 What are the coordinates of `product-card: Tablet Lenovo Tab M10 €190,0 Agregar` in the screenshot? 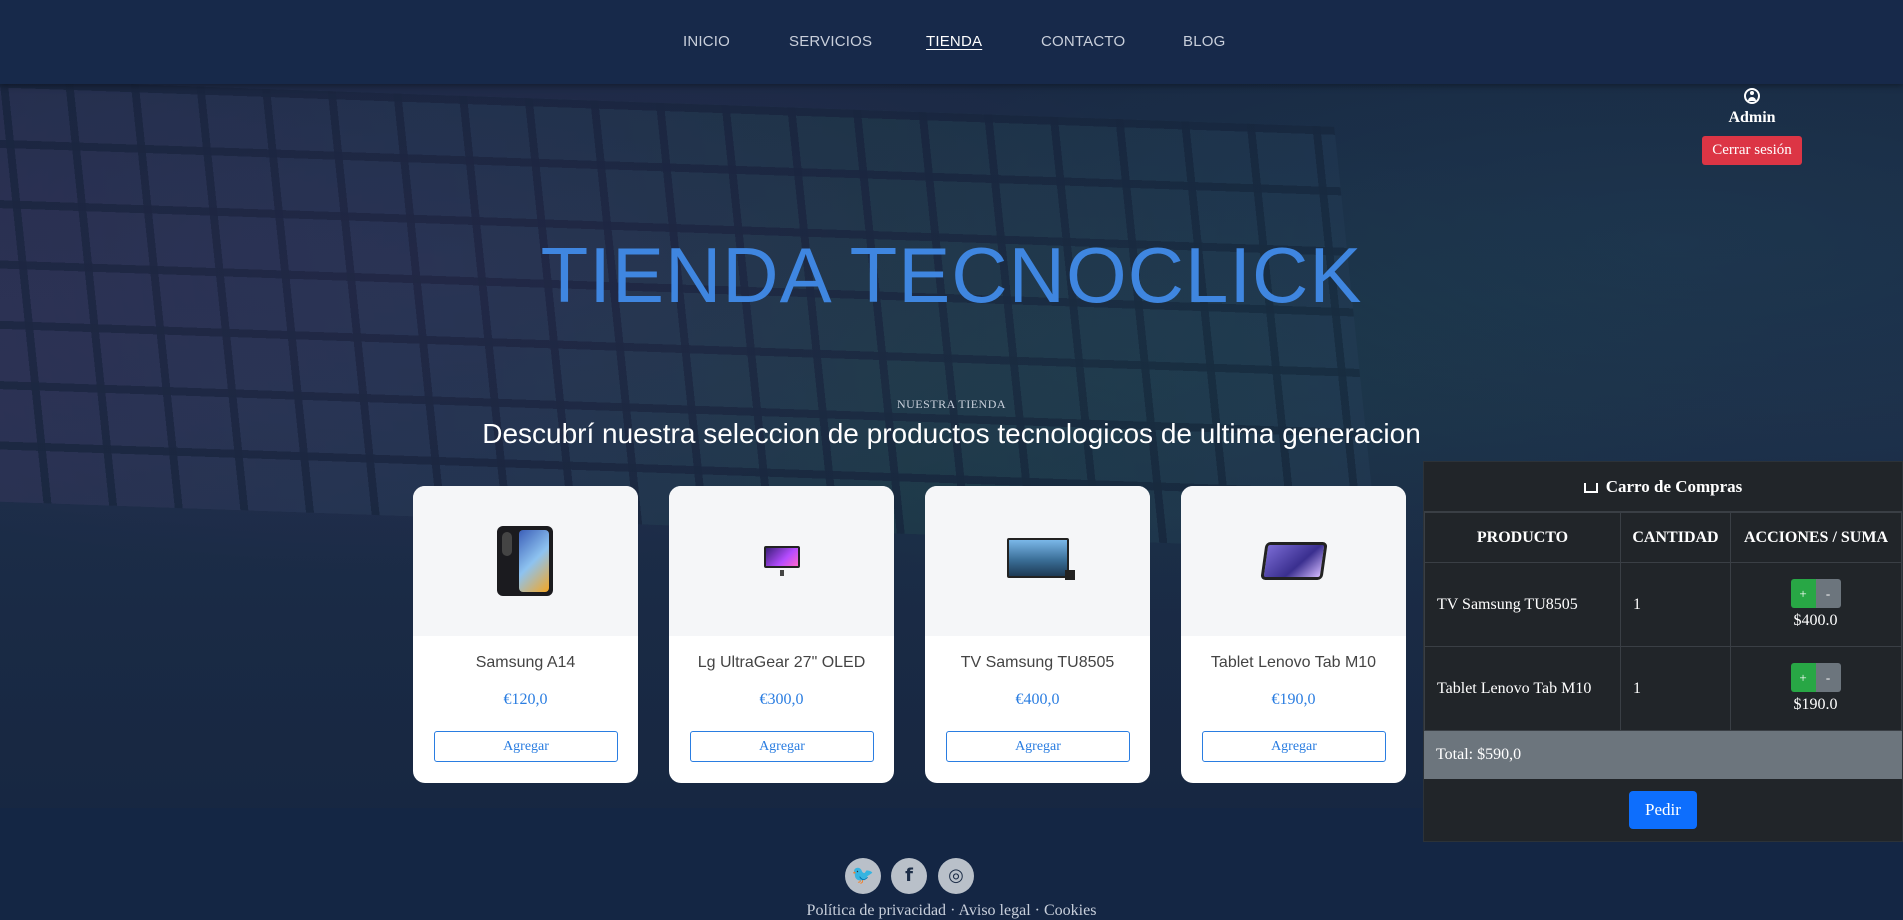 It's located at (1293, 634).